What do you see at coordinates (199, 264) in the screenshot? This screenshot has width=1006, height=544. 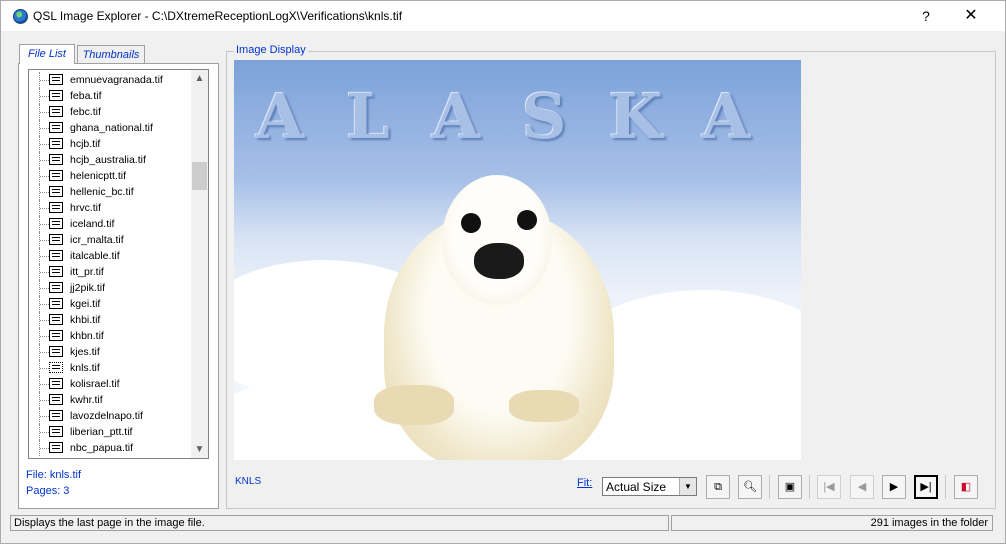 I see `vertical-scrollbar: ▲ ▼` at bounding box center [199, 264].